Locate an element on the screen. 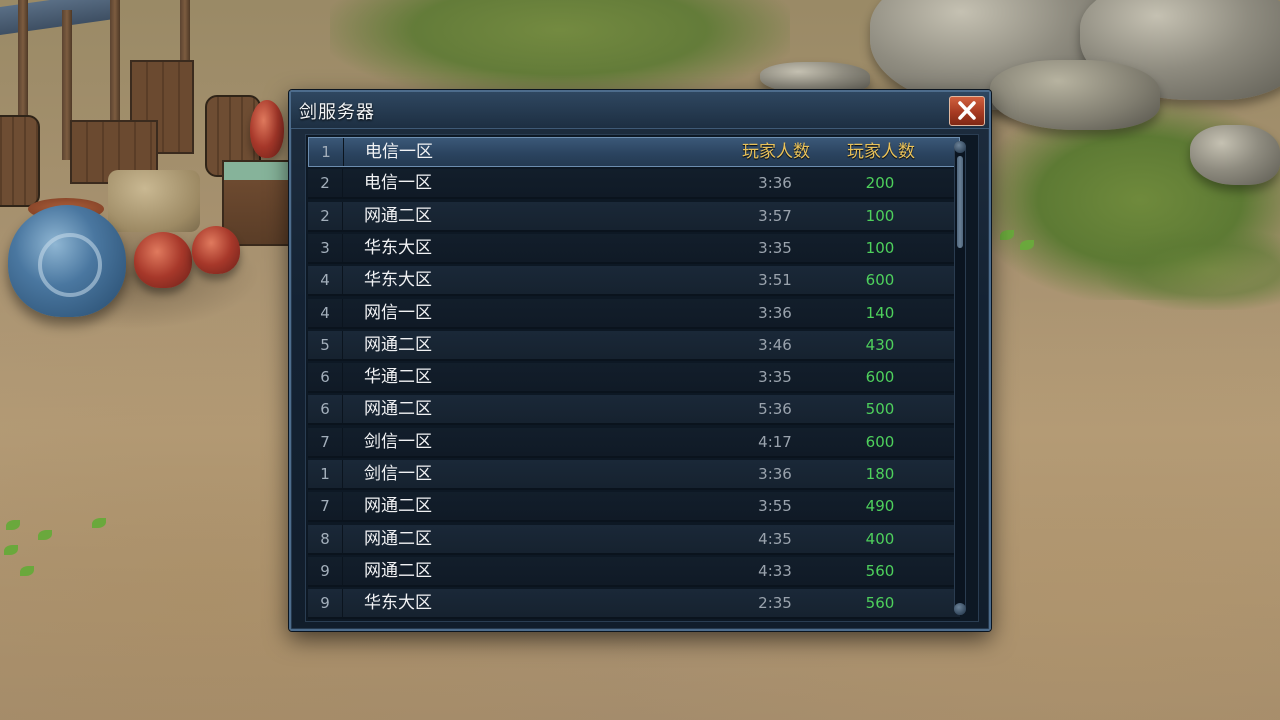 Image resolution: width=1280 pixels, height=720 pixels. server-time: 4:33 is located at coordinates (775, 571).